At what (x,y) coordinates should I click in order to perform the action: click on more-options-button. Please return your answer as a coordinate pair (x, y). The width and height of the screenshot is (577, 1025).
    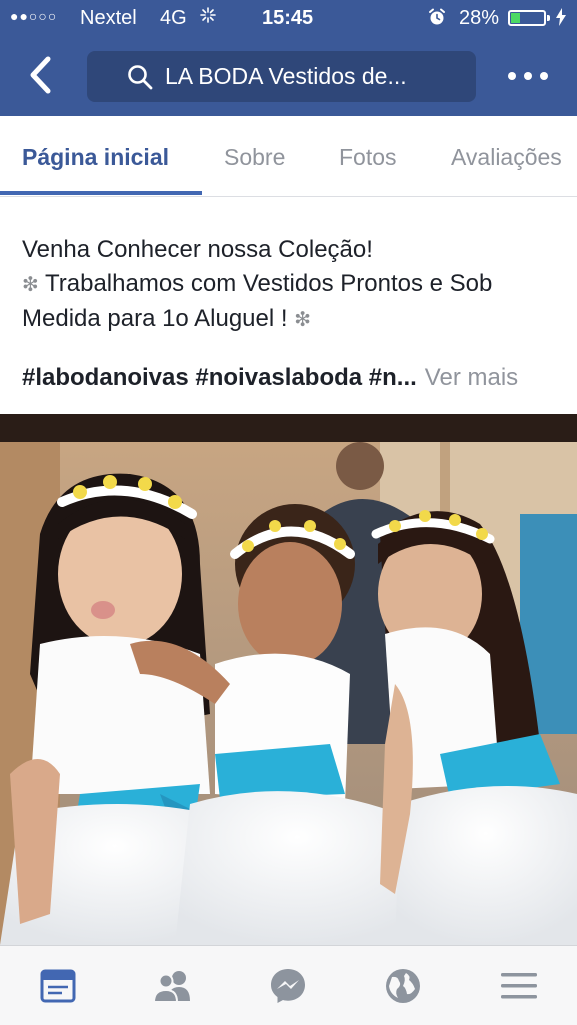
    Looking at the image, I should click on (528, 76).